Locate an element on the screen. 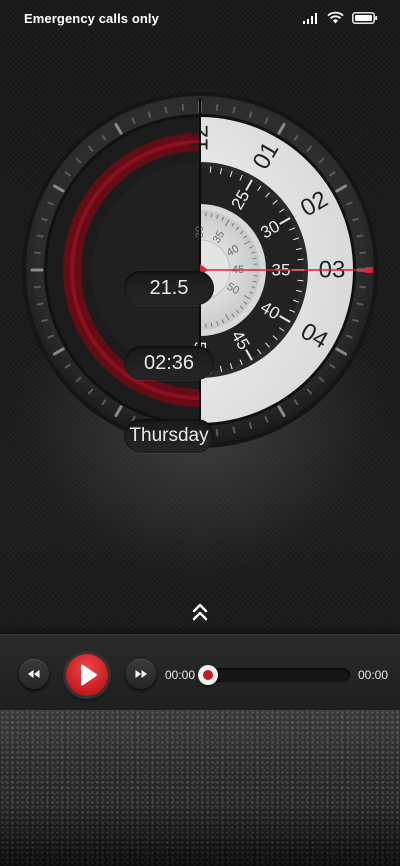 This screenshot has width=400, height=866. indicator-tip is located at coordinates (369, 270).